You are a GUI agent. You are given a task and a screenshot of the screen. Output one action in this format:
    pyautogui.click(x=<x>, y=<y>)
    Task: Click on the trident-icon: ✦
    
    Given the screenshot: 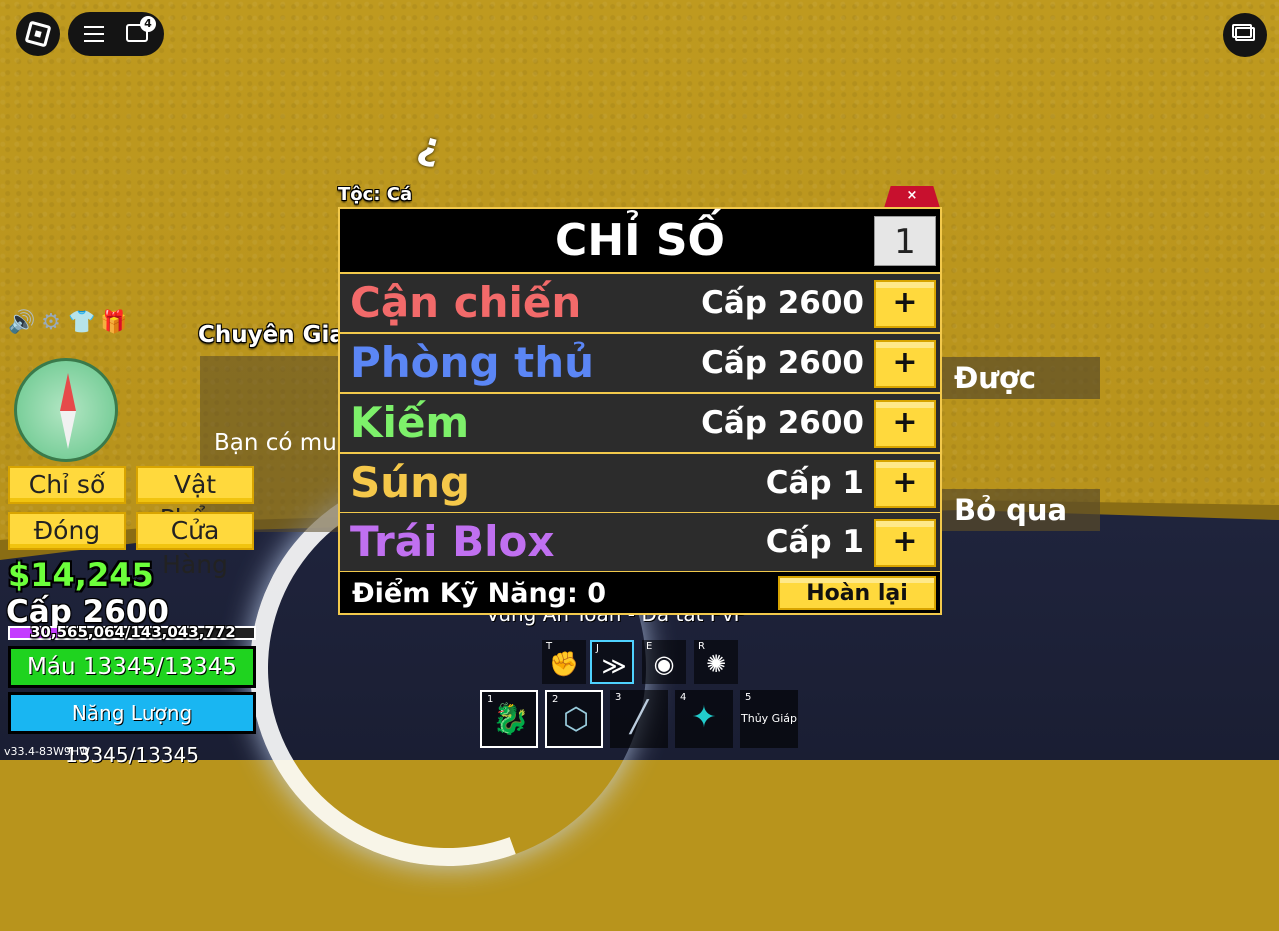 What is the action you would take?
    pyautogui.click(x=704, y=717)
    